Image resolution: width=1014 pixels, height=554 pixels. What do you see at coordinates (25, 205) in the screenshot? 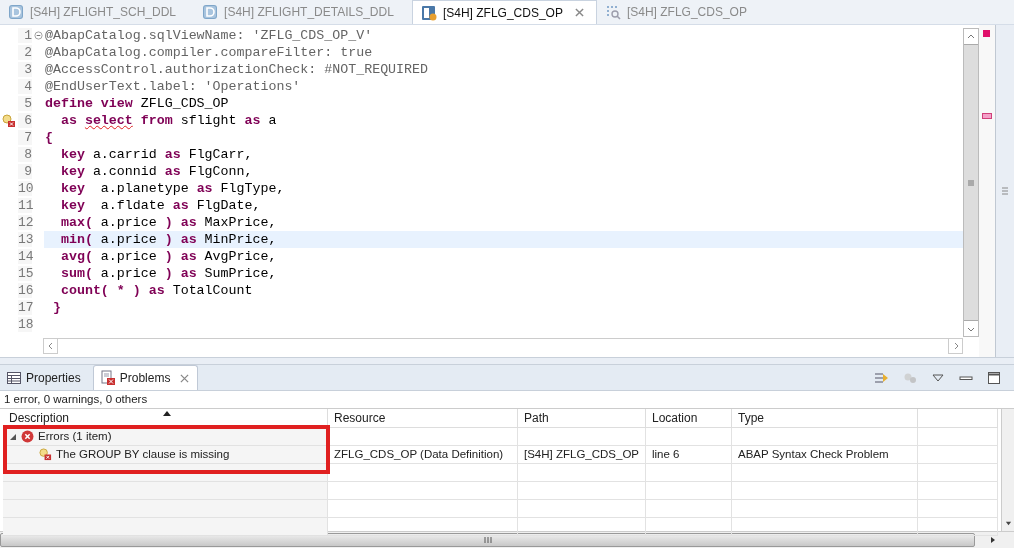
I see `line-number: 11` at bounding box center [25, 205].